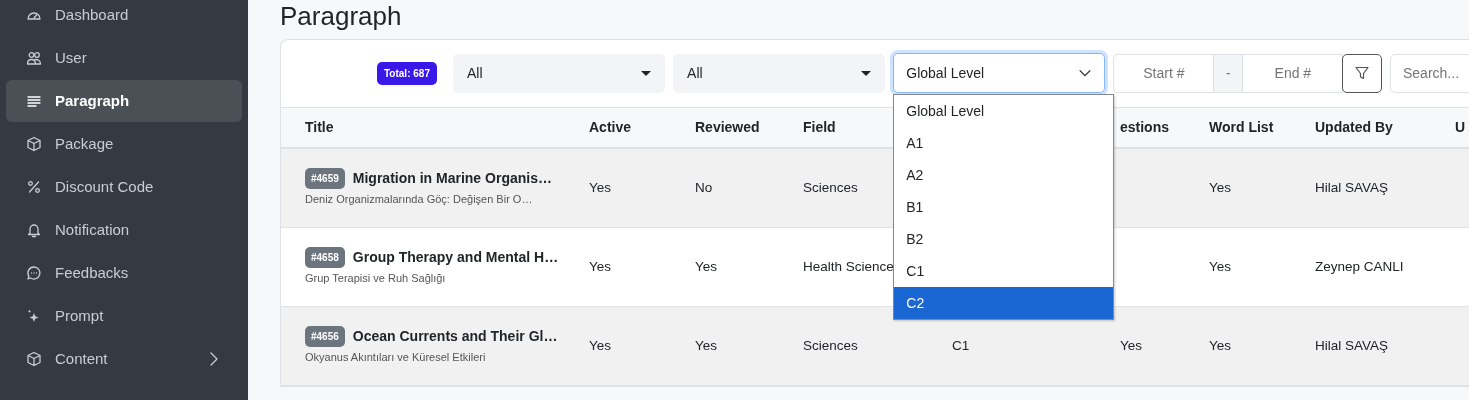  Describe the element at coordinates (124, 18) in the screenshot. I see `sidebar-item: Dashboard` at that location.